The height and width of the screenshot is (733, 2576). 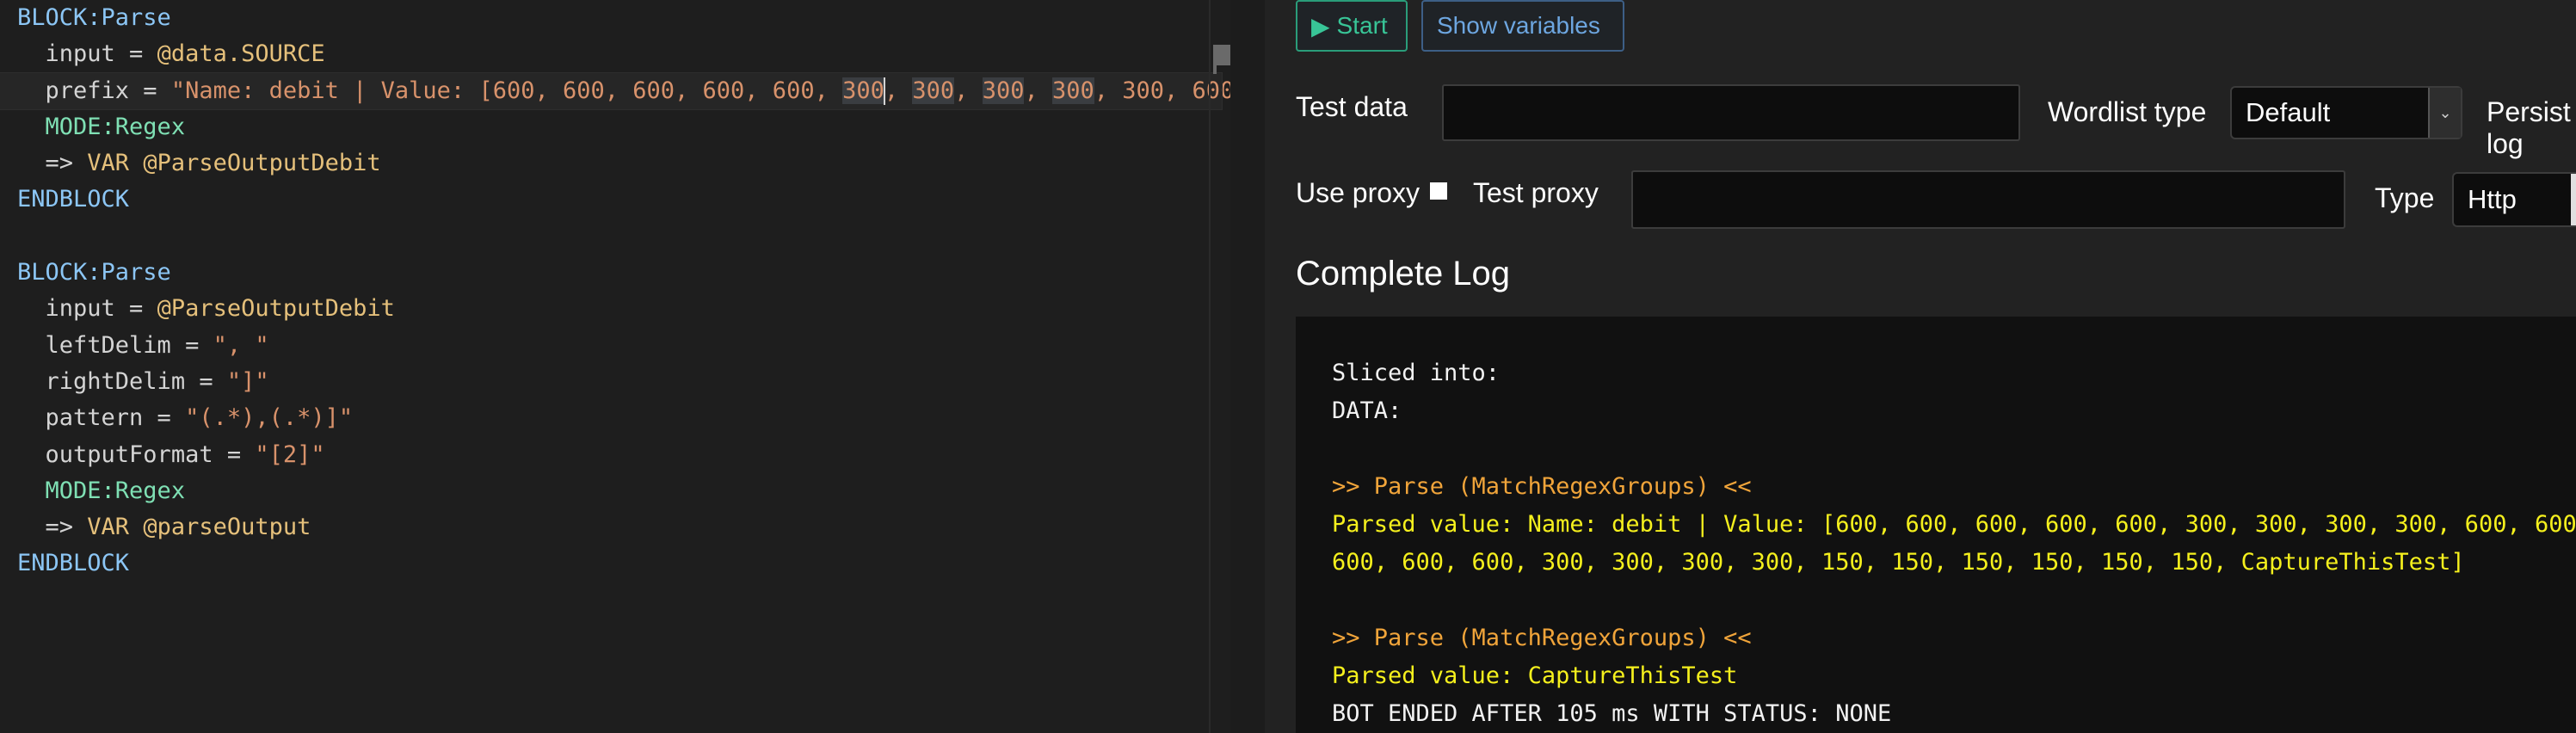 I want to click on log-line: Sliced into:, so click(x=1416, y=373).